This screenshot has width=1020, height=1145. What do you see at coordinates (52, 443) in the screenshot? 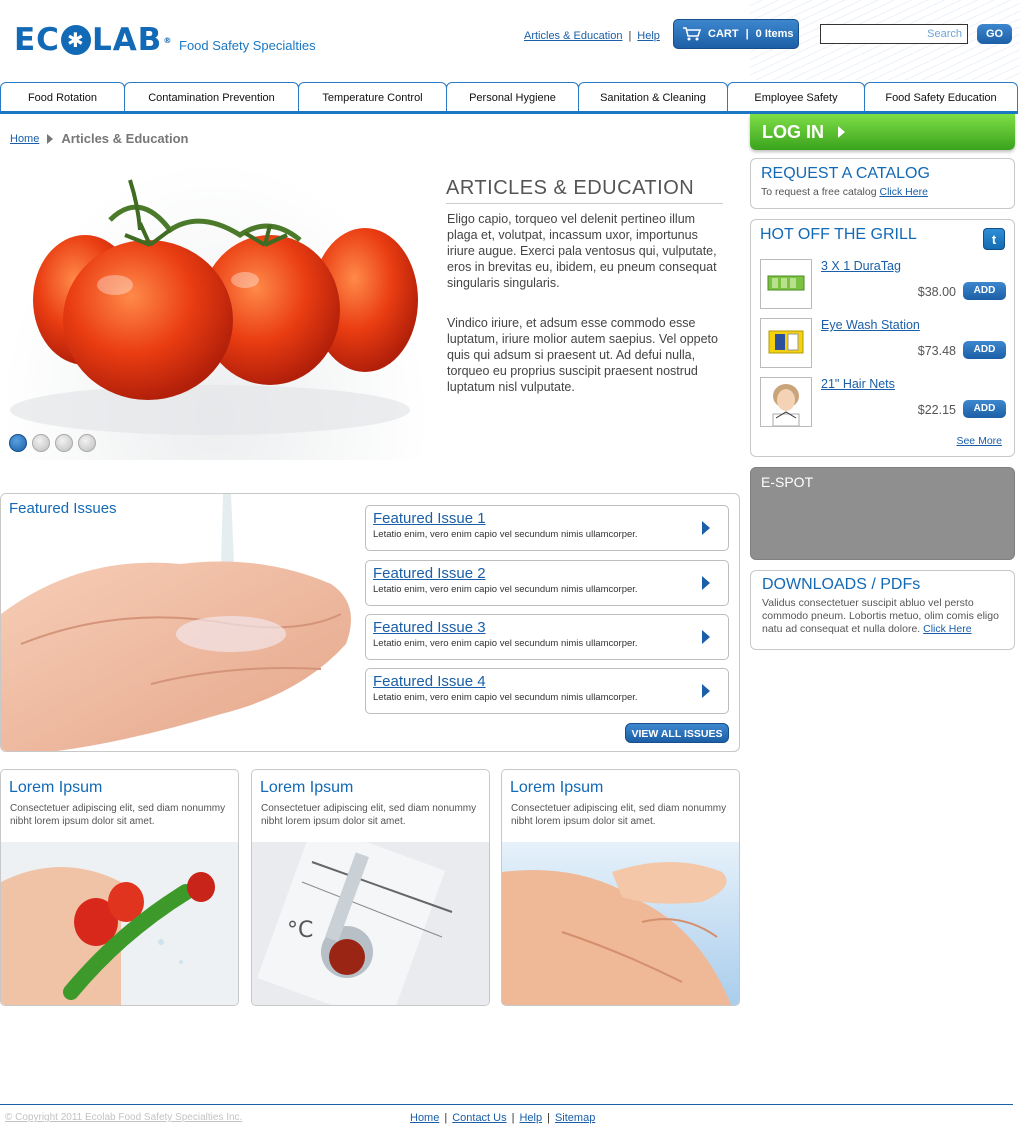
I see `carousel-dots` at bounding box center [52, 443].